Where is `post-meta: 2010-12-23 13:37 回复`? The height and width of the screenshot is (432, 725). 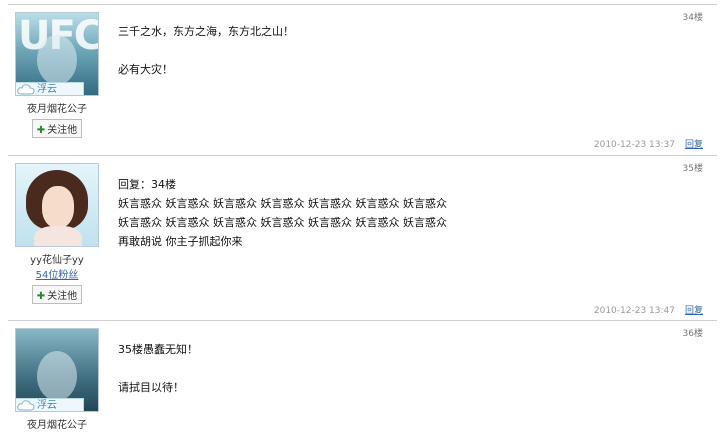
post-meta: 2010-12-23 13:37 回复 is located at coordinates (648, 143).